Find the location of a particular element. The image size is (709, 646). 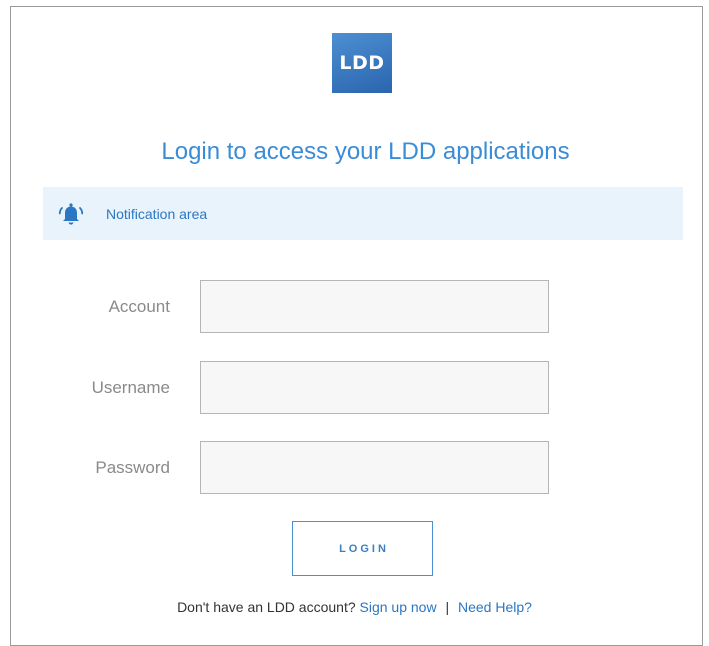

username-field is located at coordinates (374, 387).